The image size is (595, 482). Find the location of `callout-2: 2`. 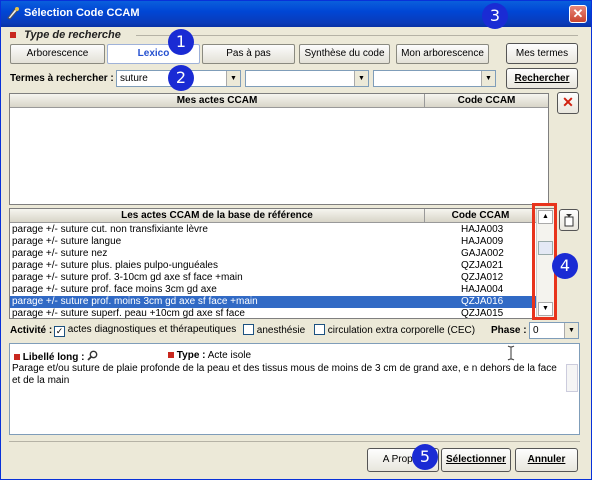

callout-2: 2 is located at coordinates (181, 78).